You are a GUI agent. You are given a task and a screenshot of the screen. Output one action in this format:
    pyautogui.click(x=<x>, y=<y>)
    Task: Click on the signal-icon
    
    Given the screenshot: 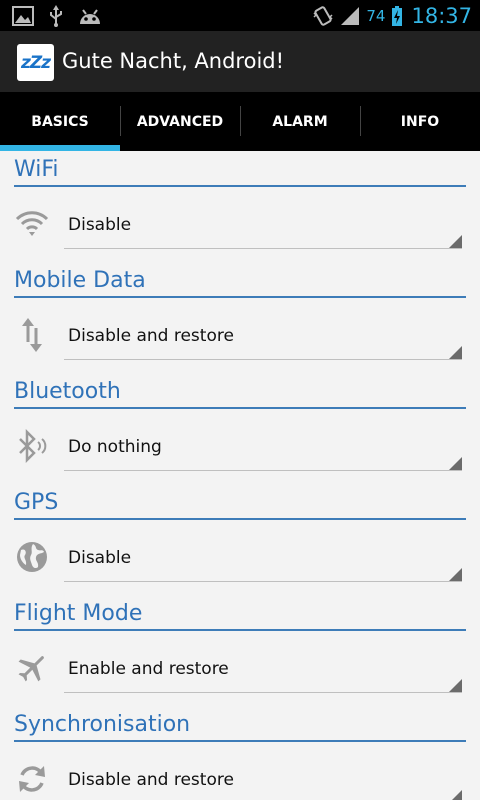 What is the action you would take?
    pyautogui.click(x=350, y=16)
    